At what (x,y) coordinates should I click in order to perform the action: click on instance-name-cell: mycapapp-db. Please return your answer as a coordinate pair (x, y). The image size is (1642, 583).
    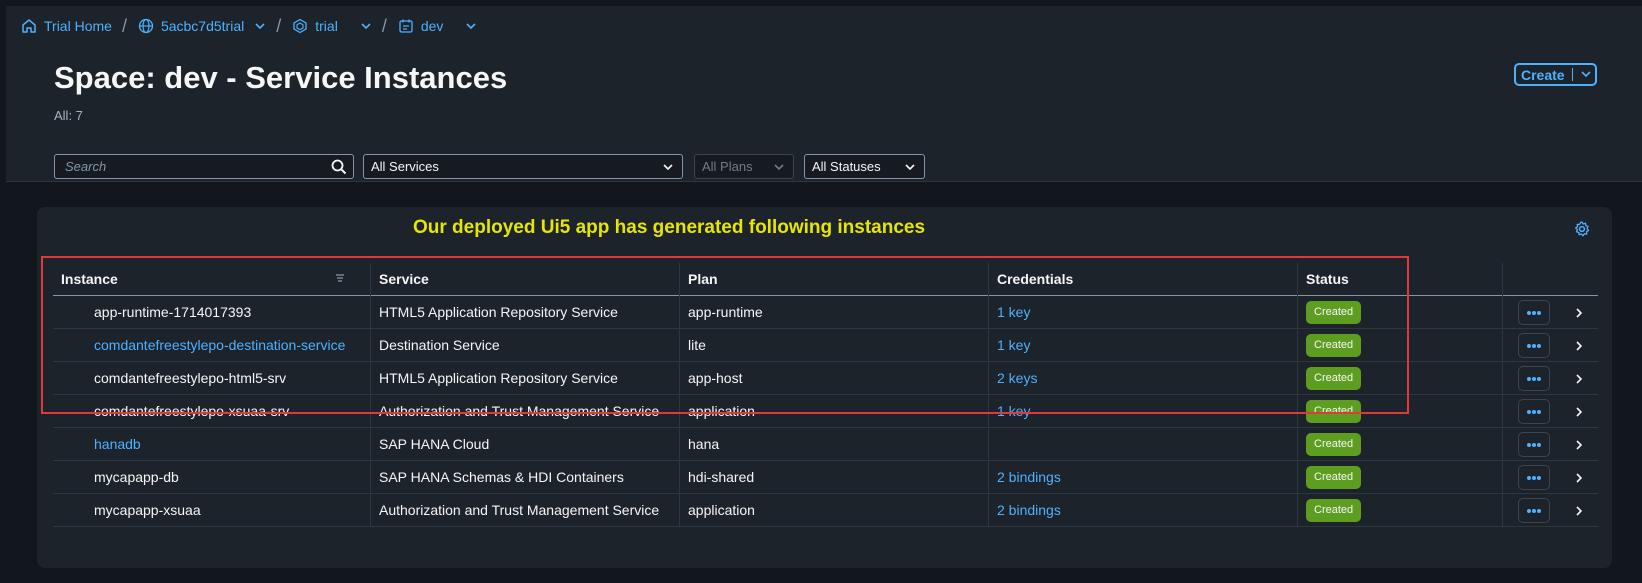
    Looking at the image, I should click on (136, 477).